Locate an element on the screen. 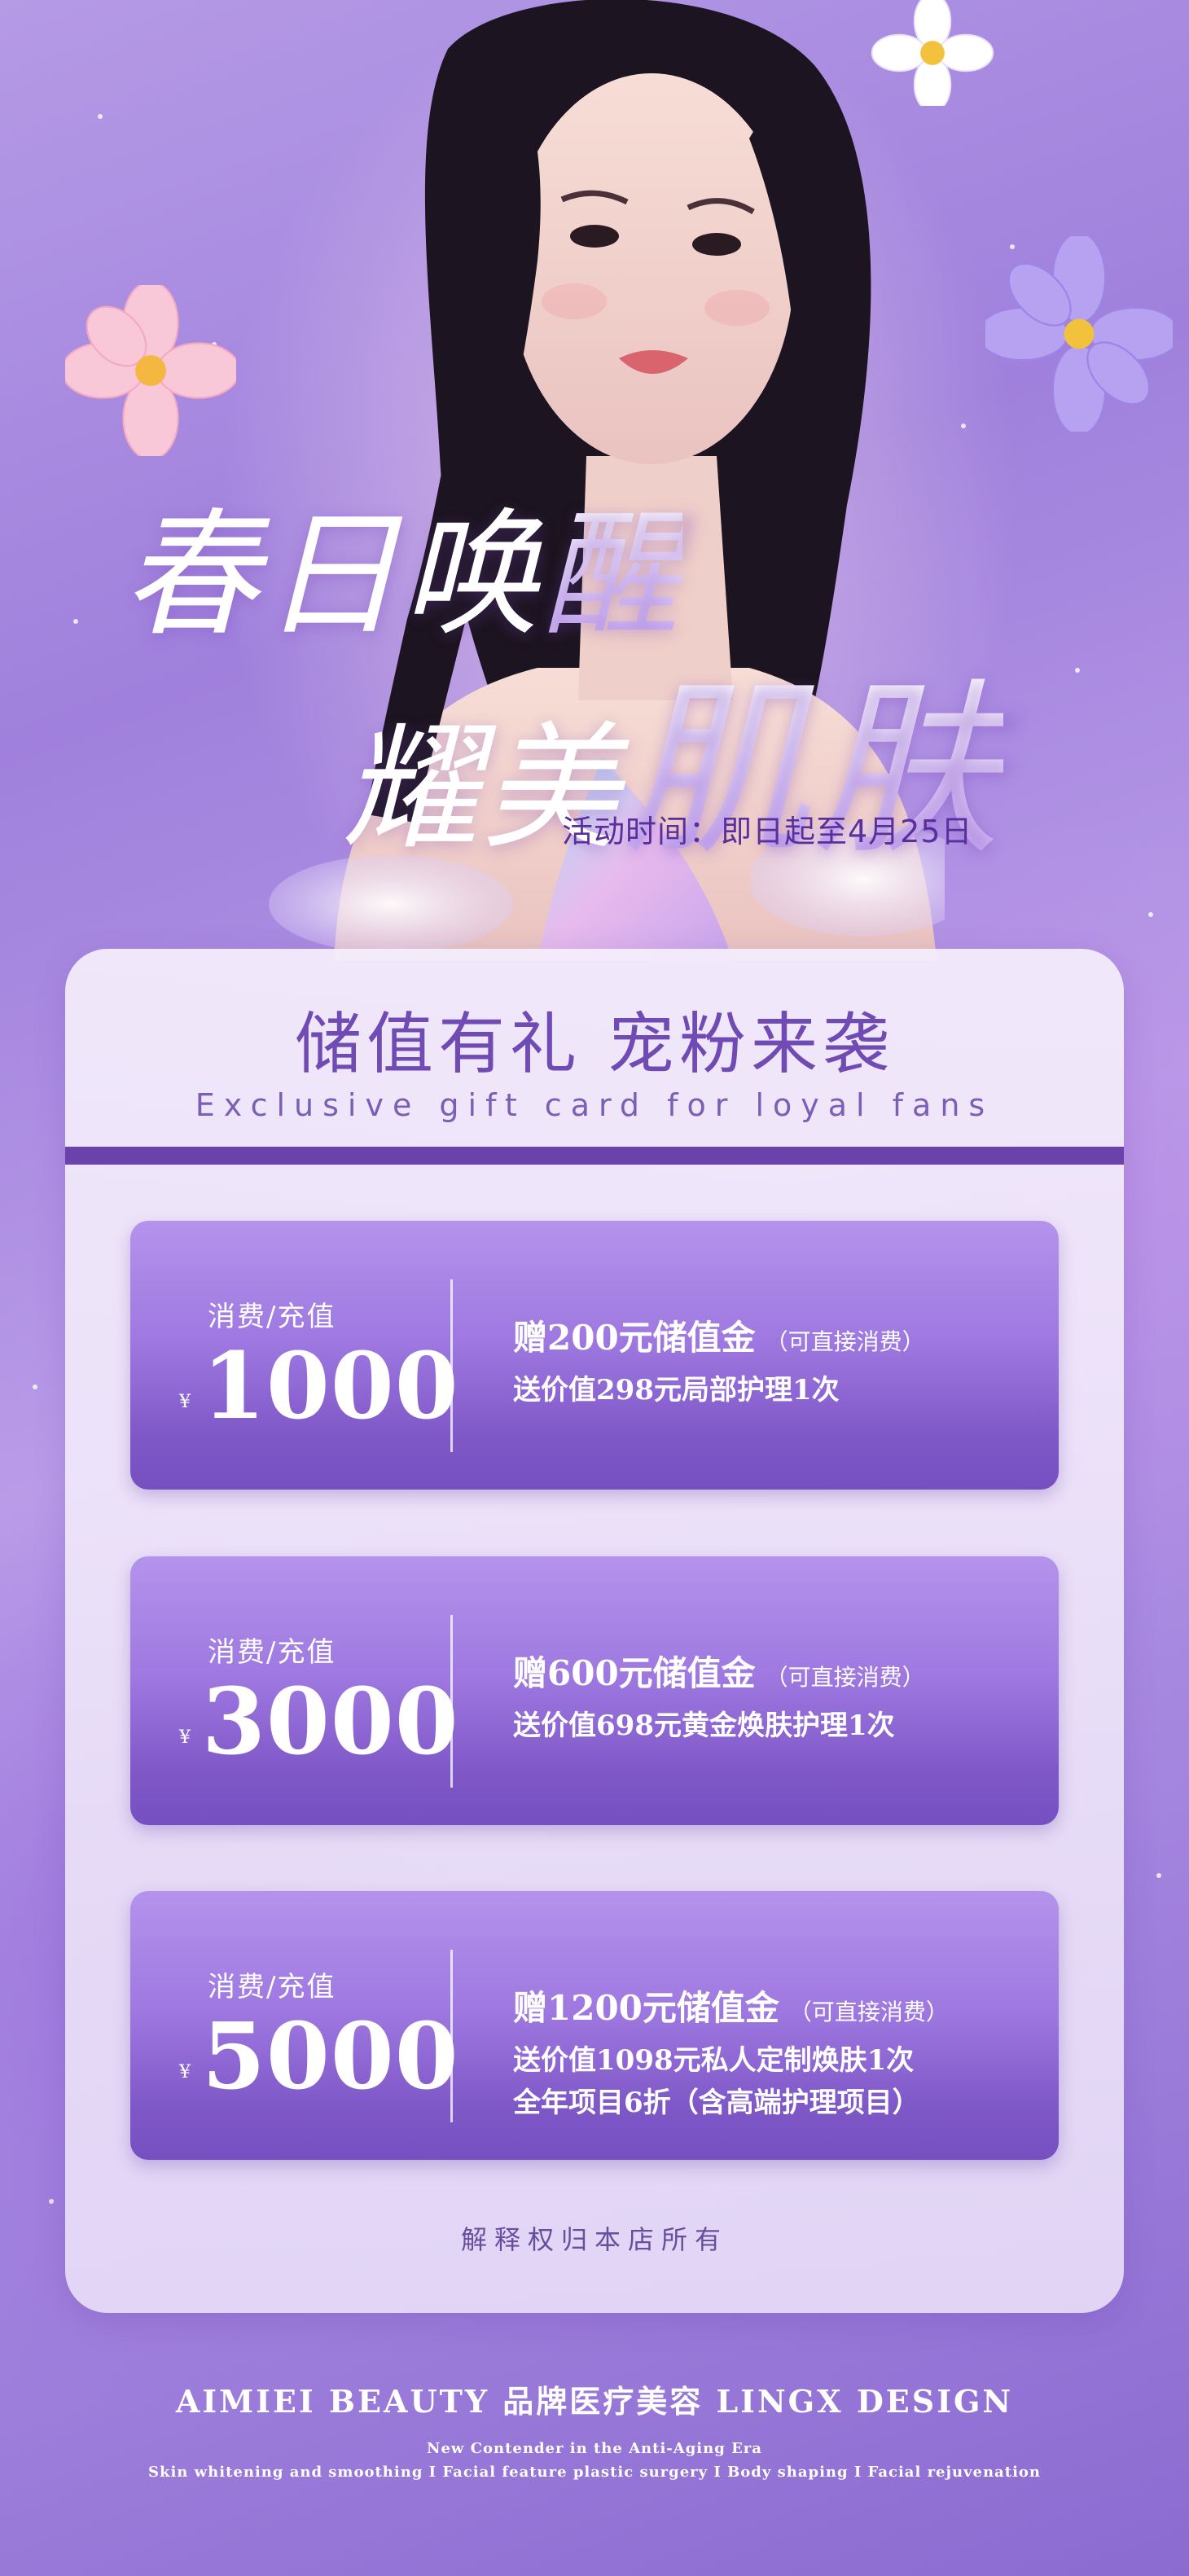 This screenshot has width=1189, height=2576. footer-brand: AIMIEI BEAUTY 品牌医疗美容 LINGX DESIGN is located at coordinates (594, 2401).